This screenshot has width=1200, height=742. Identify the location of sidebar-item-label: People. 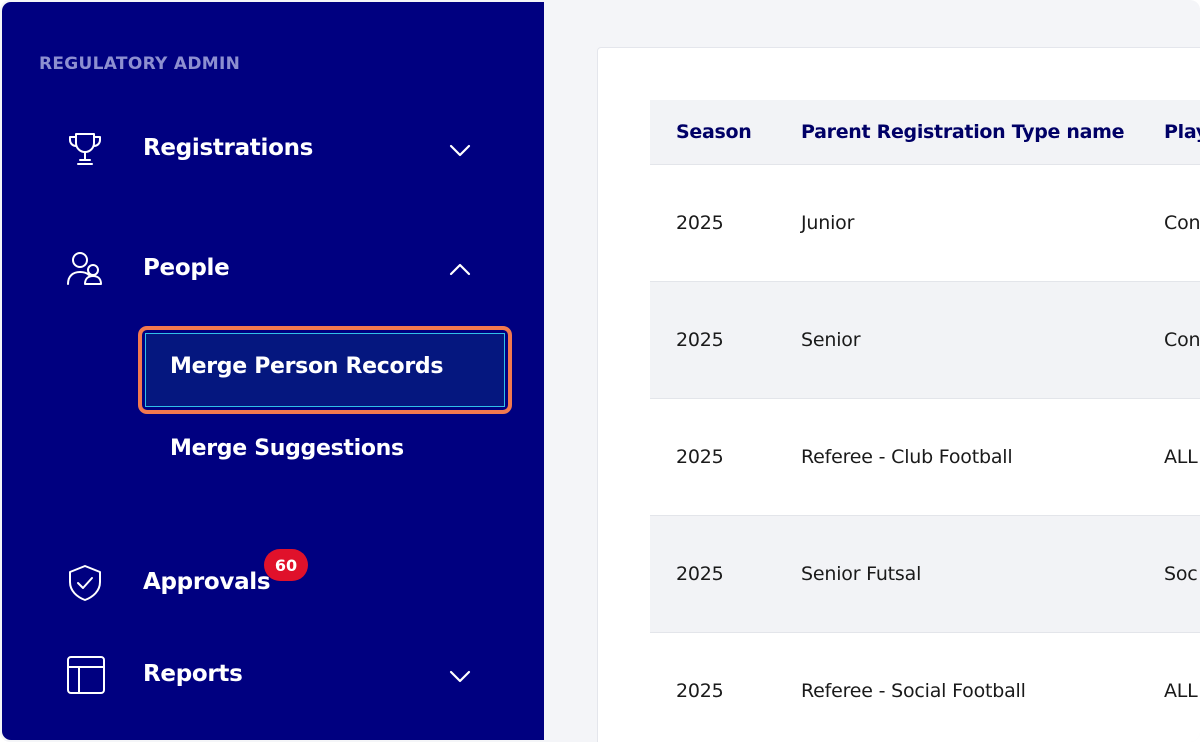
(186, 268).